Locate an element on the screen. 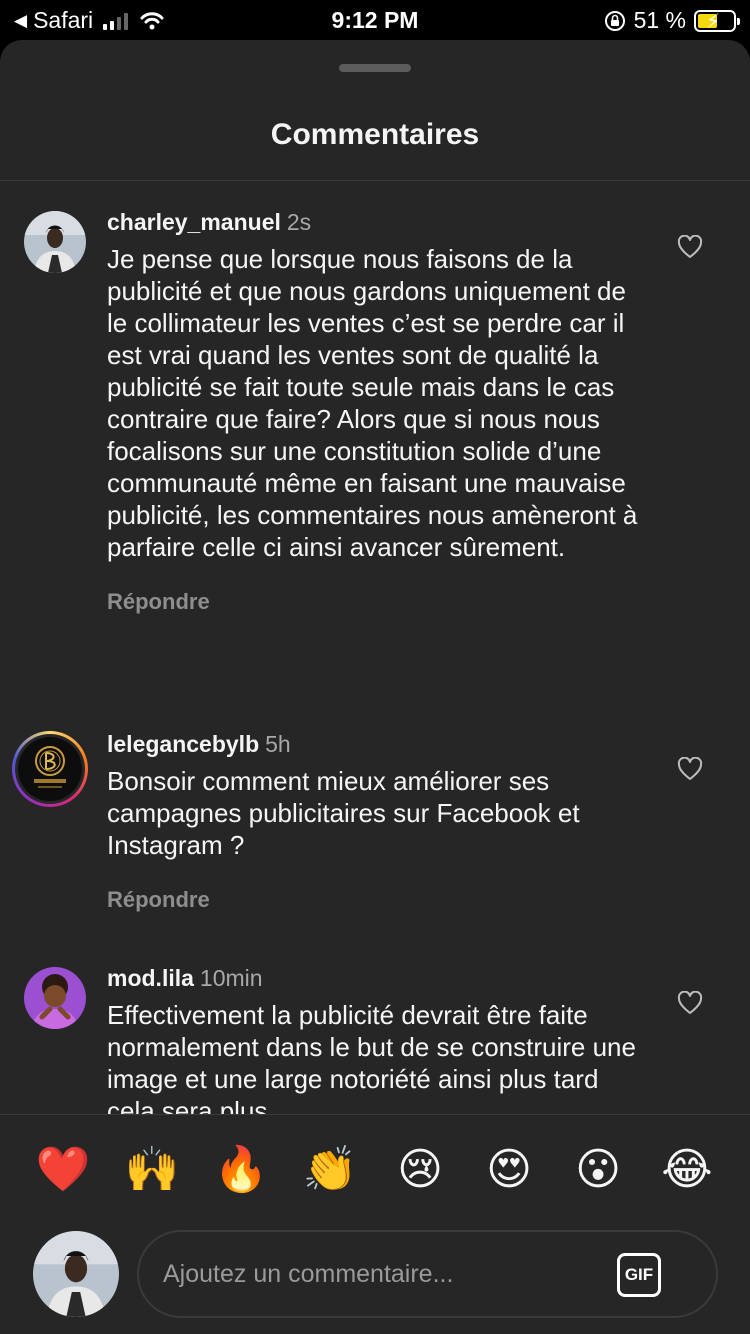  comment-username: charley_manuel is located at coordinates (194, 222).